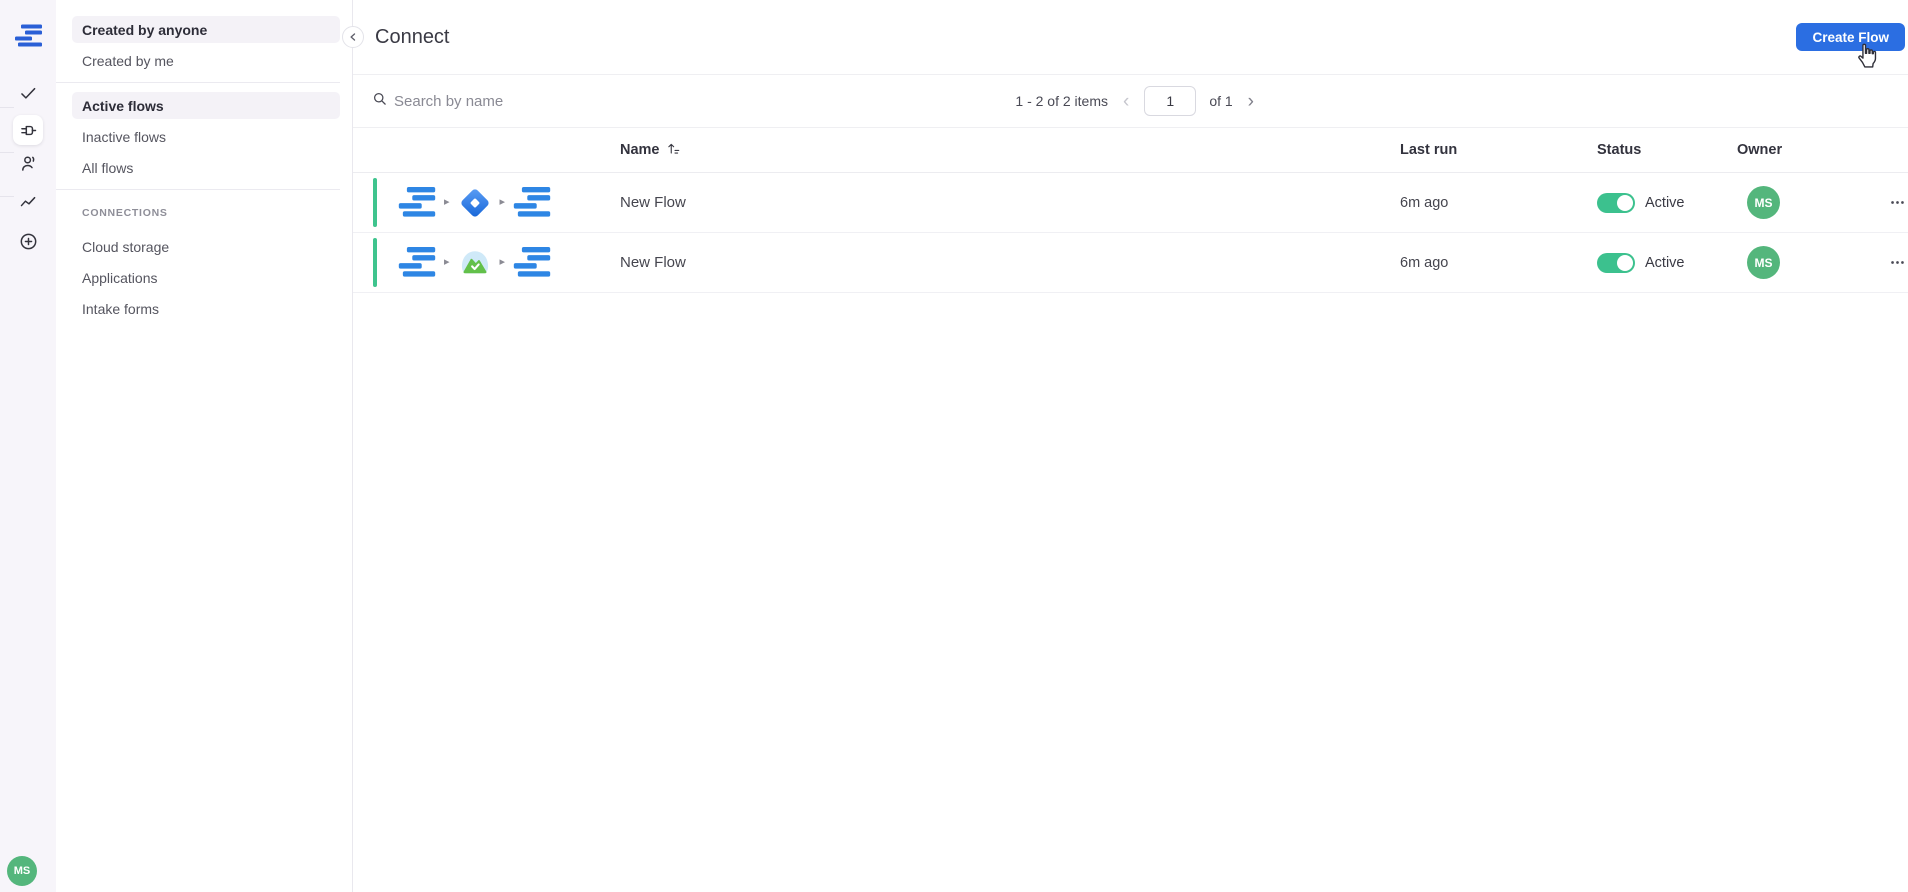 The image size is (1908, 892). I want to click on sidebar-item-active-flows: Active flows, so click(206, 105).